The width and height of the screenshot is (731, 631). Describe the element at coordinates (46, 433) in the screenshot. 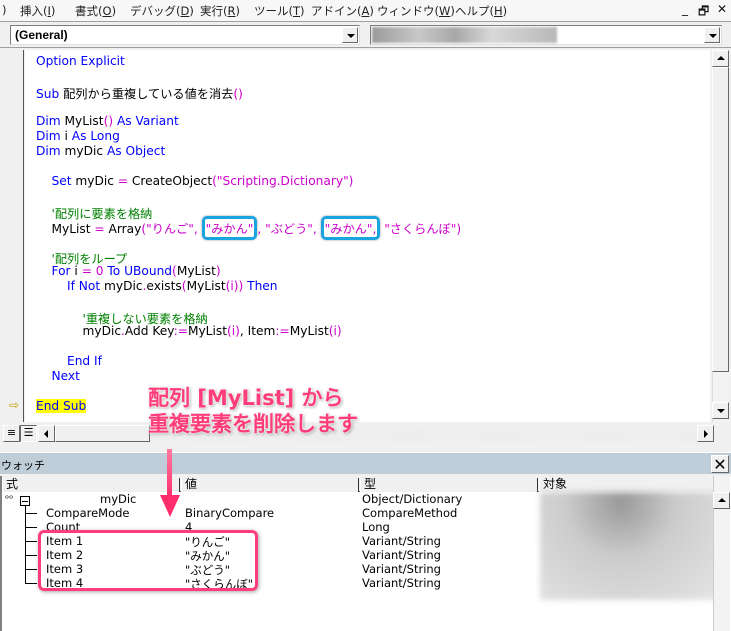

I see `scroll-left-button` at that location.